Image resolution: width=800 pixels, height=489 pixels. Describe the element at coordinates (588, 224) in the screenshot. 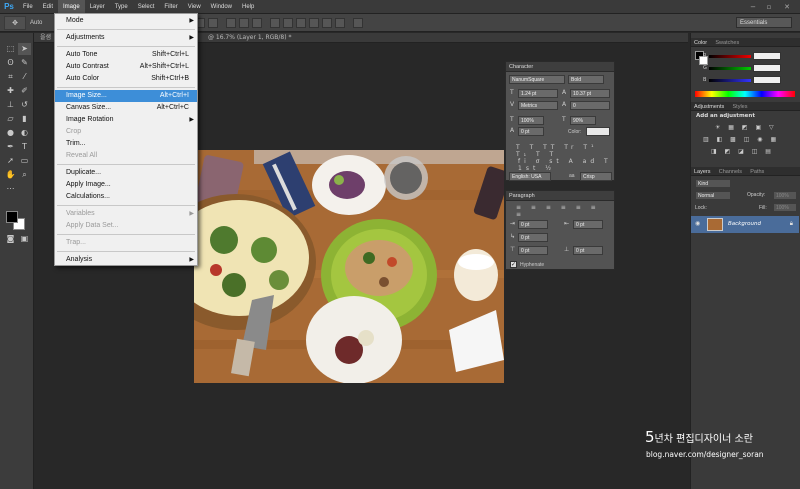

I see `indent-right-field: 0 pt` at that location.